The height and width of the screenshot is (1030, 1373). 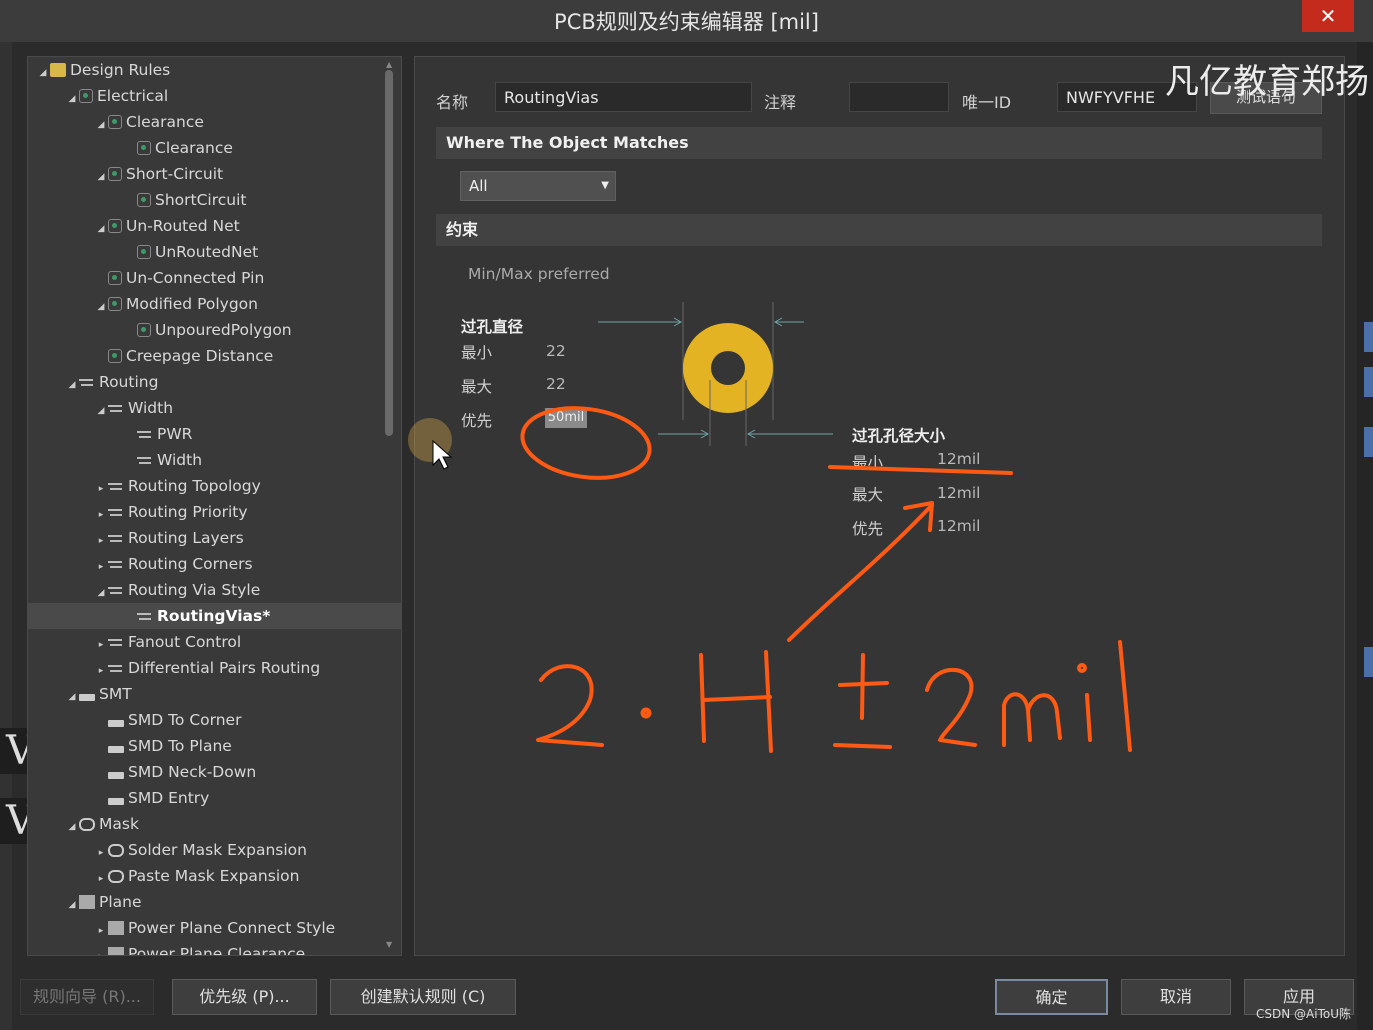 I want to click on ok-button: 确定, so click(x=1051, y=997).